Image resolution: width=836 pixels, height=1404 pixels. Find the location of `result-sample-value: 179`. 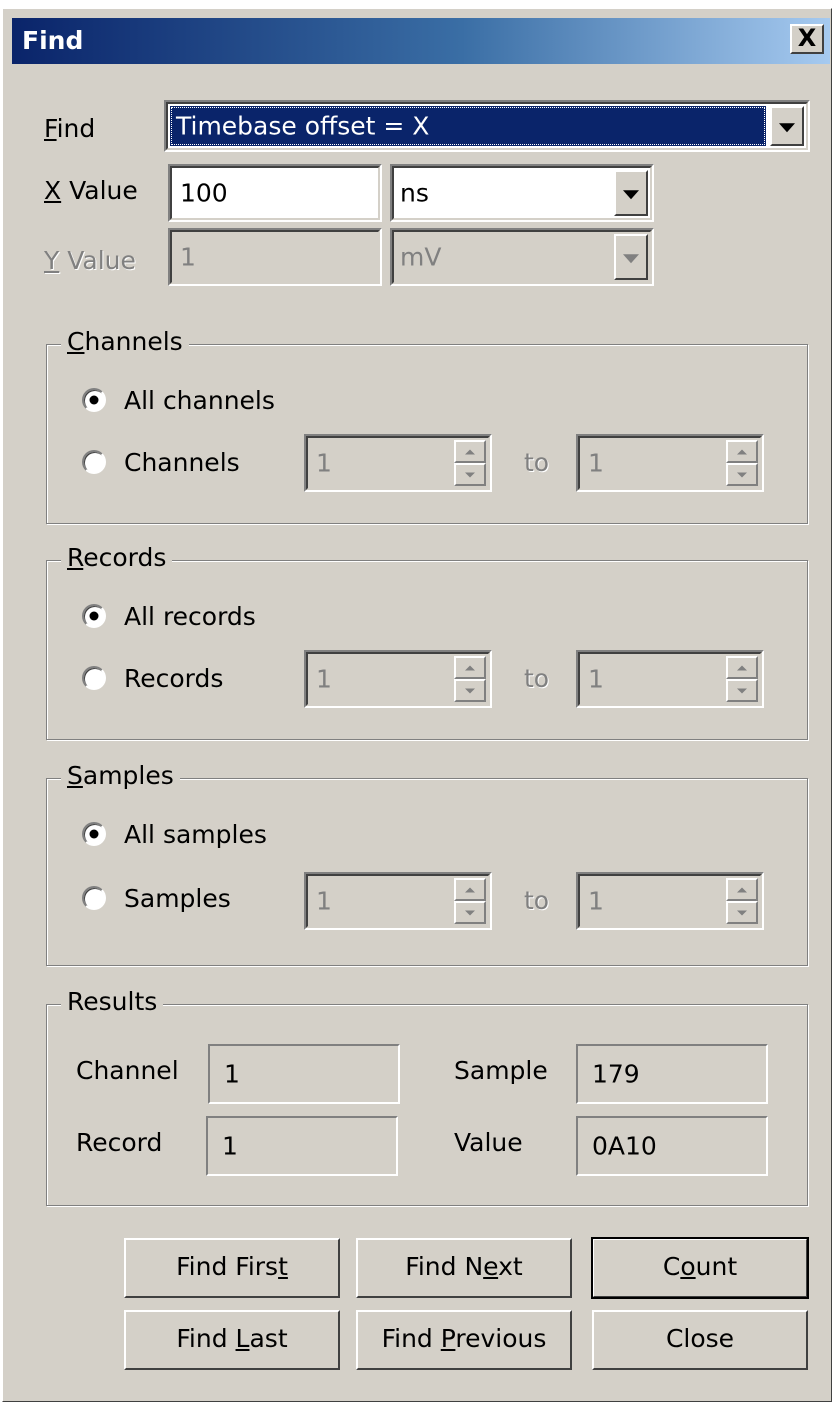

result-sample-value: 179 is located at coordinates (616, 1074).